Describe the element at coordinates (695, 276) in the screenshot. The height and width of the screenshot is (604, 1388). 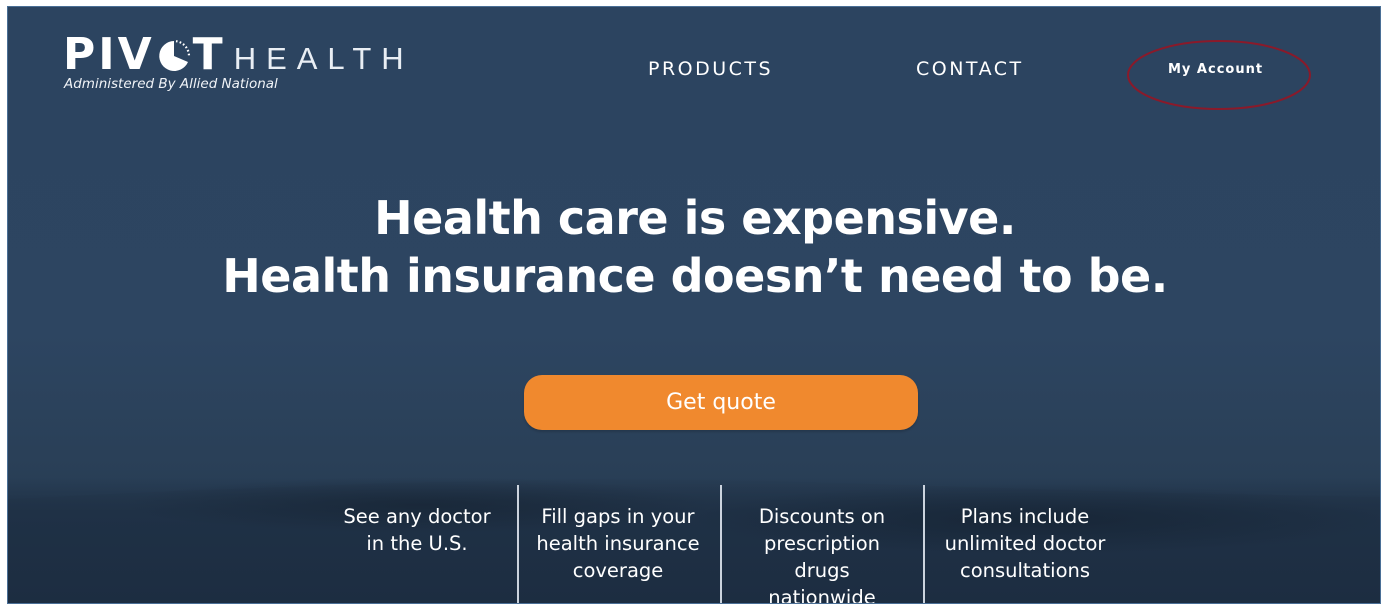
I see `headline-line-2: Health insurance doesn’t need to be.` at that location.